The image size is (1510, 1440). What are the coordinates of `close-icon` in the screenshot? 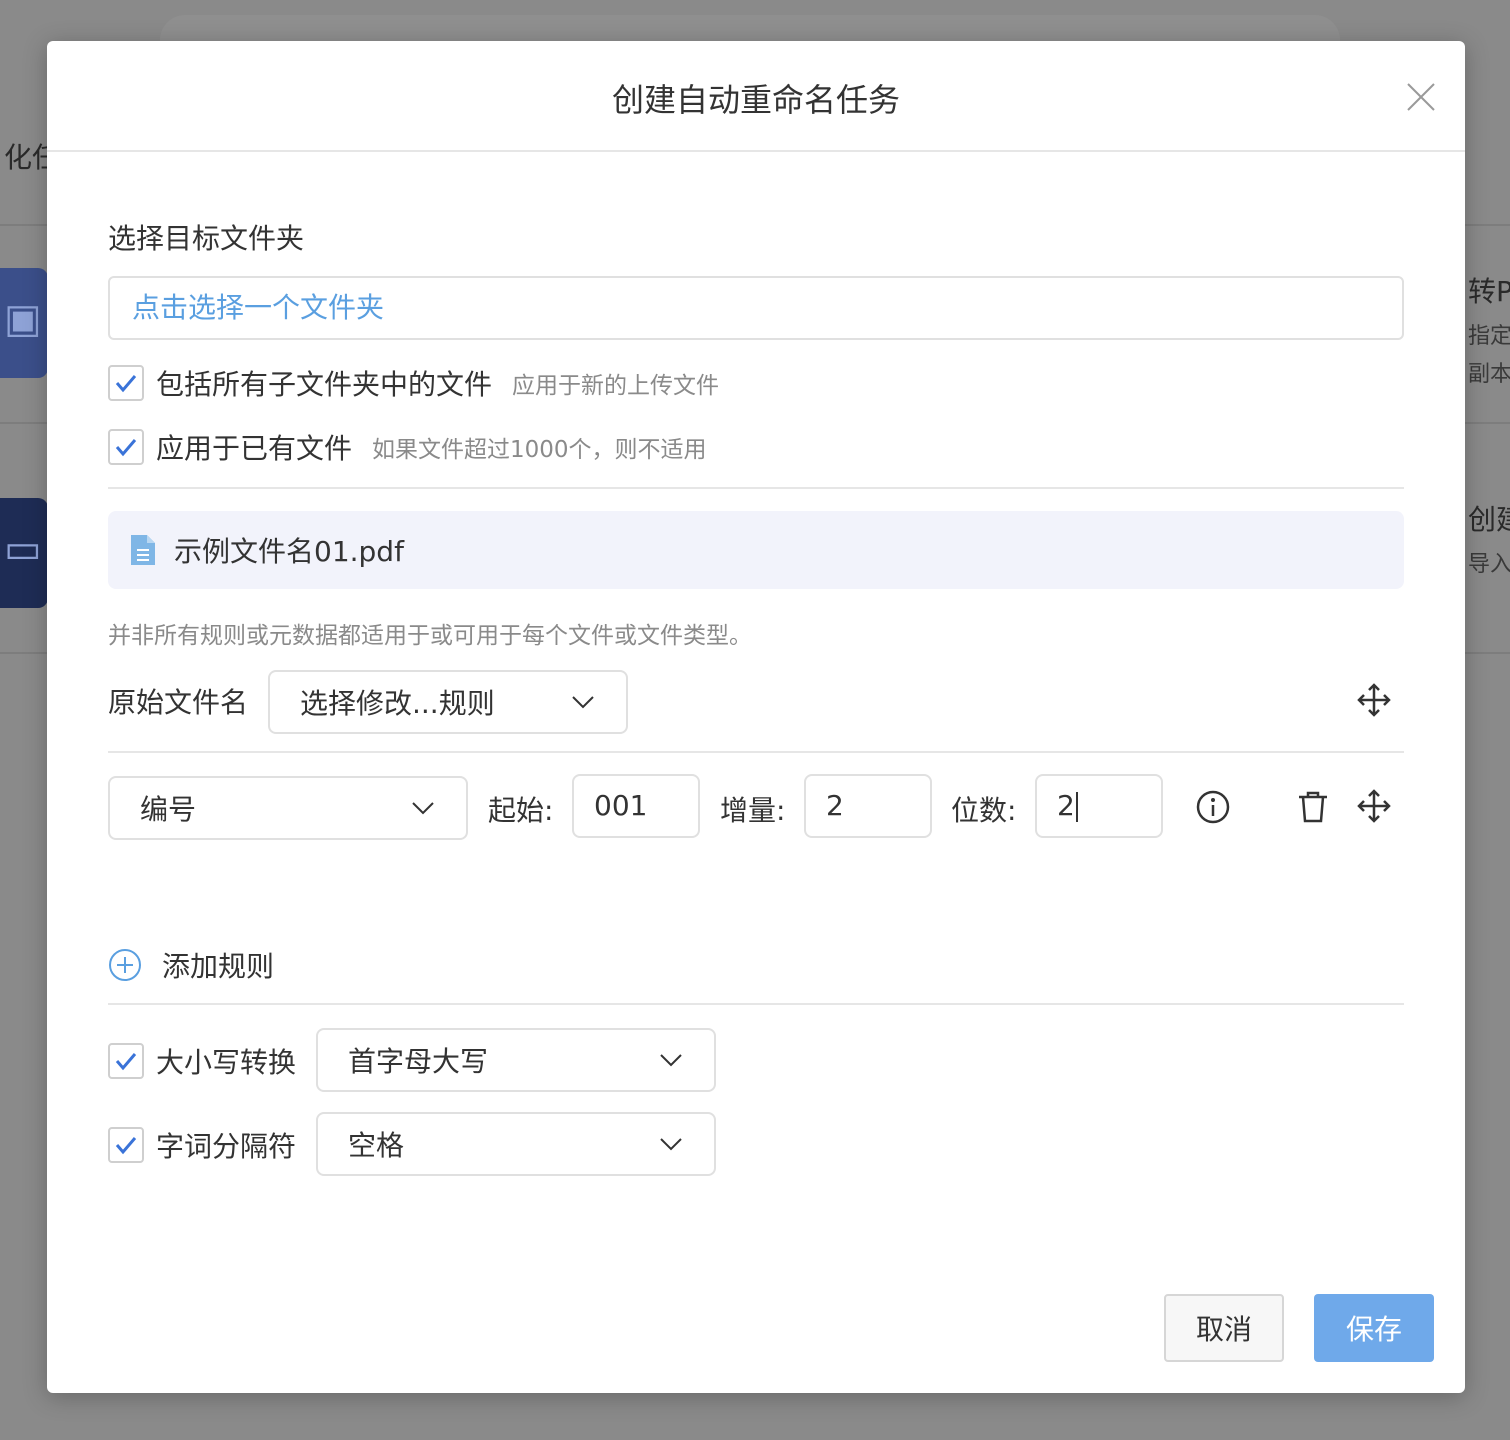 It's located at (1421, 97).